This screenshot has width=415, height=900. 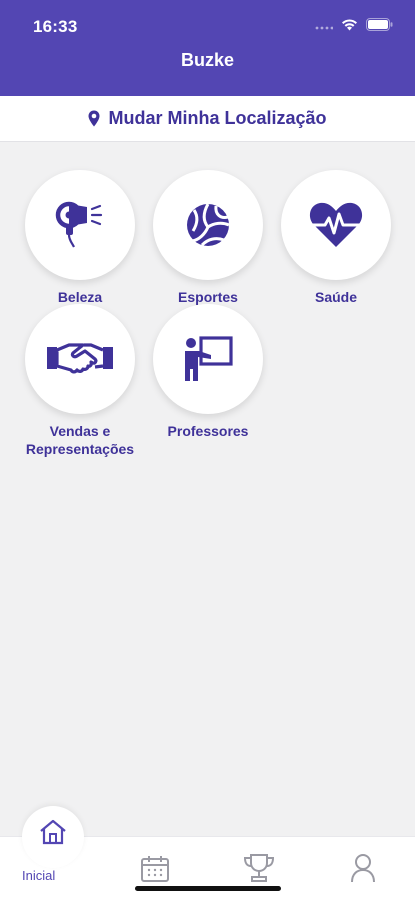 What do you see at coordinates (208, 431) in the screenshot?
I see `category-label: Professores` at bounding box center [208, 431].